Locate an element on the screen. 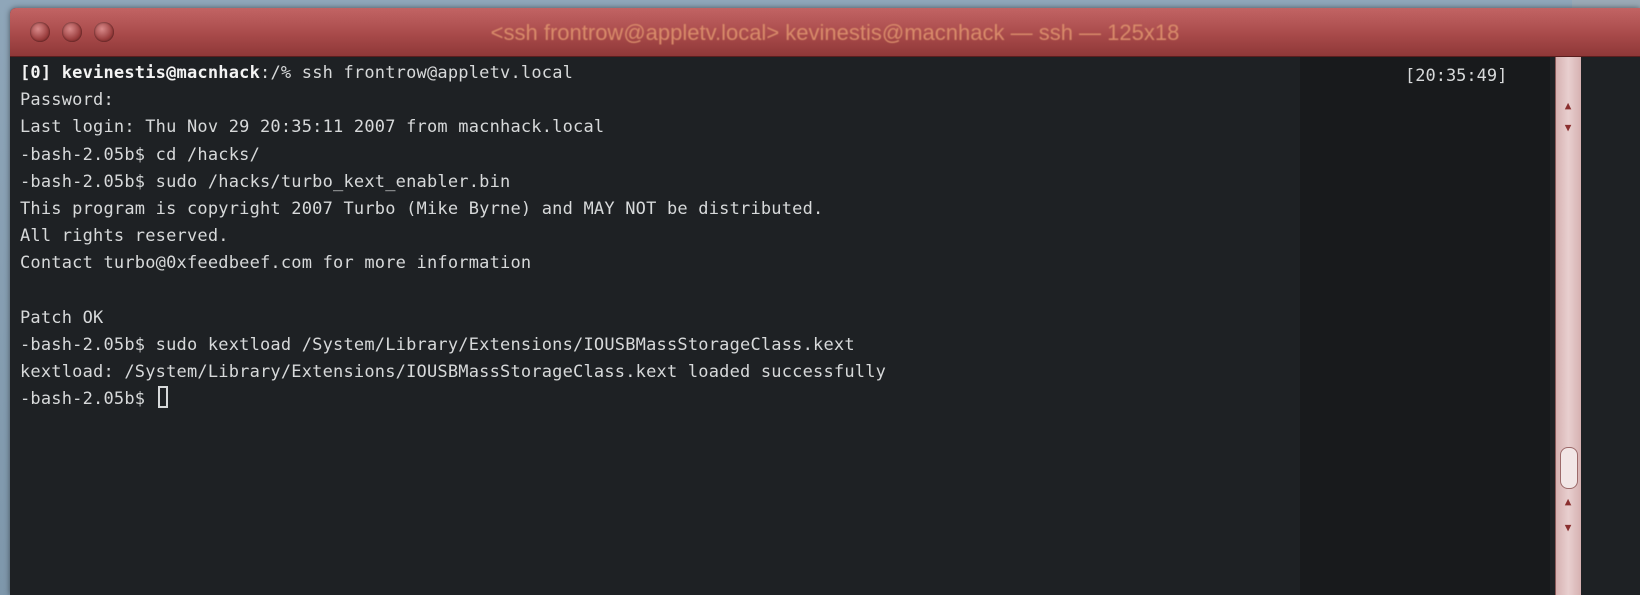 This screenshot has height=595, width=1640. terminal-line: Password: is located at coordinates (67, 100).